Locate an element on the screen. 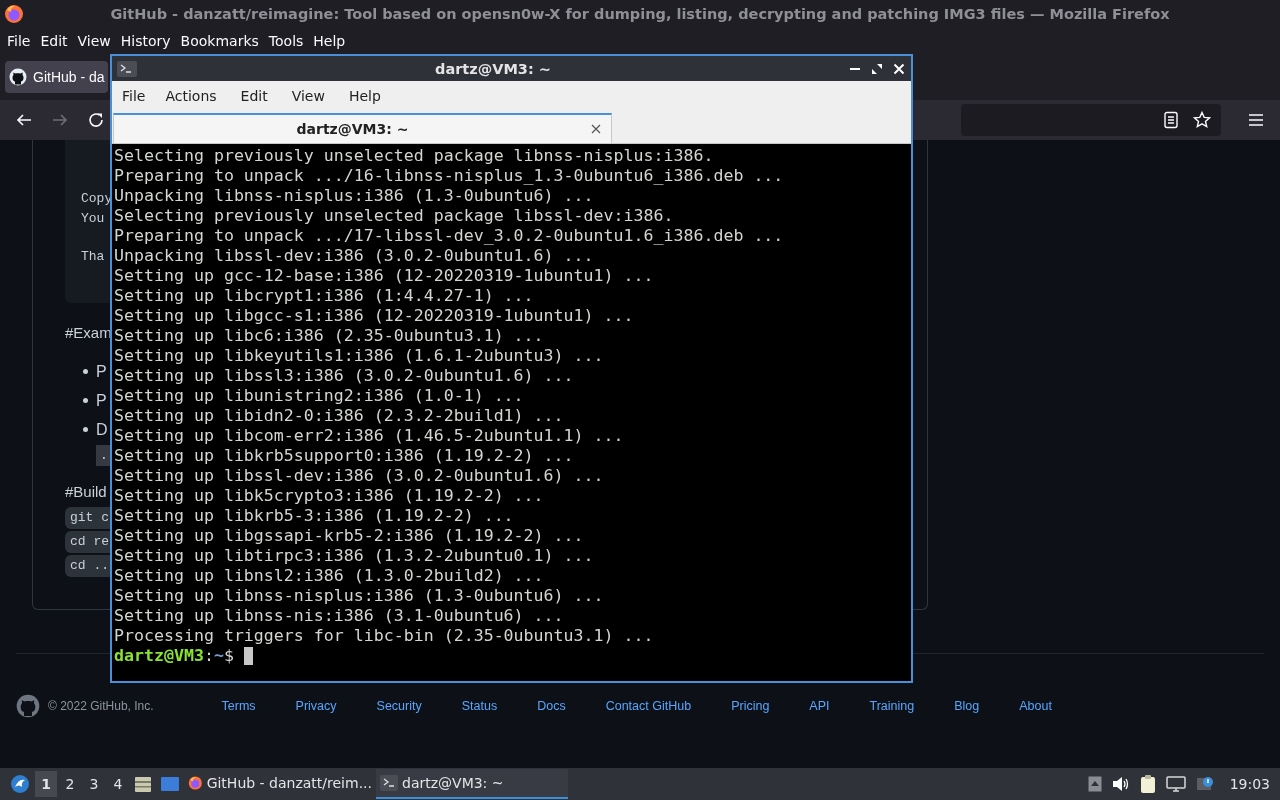 This screenshot has width=1280, height=800. notification-icon is located at coordinates (1204, 784).